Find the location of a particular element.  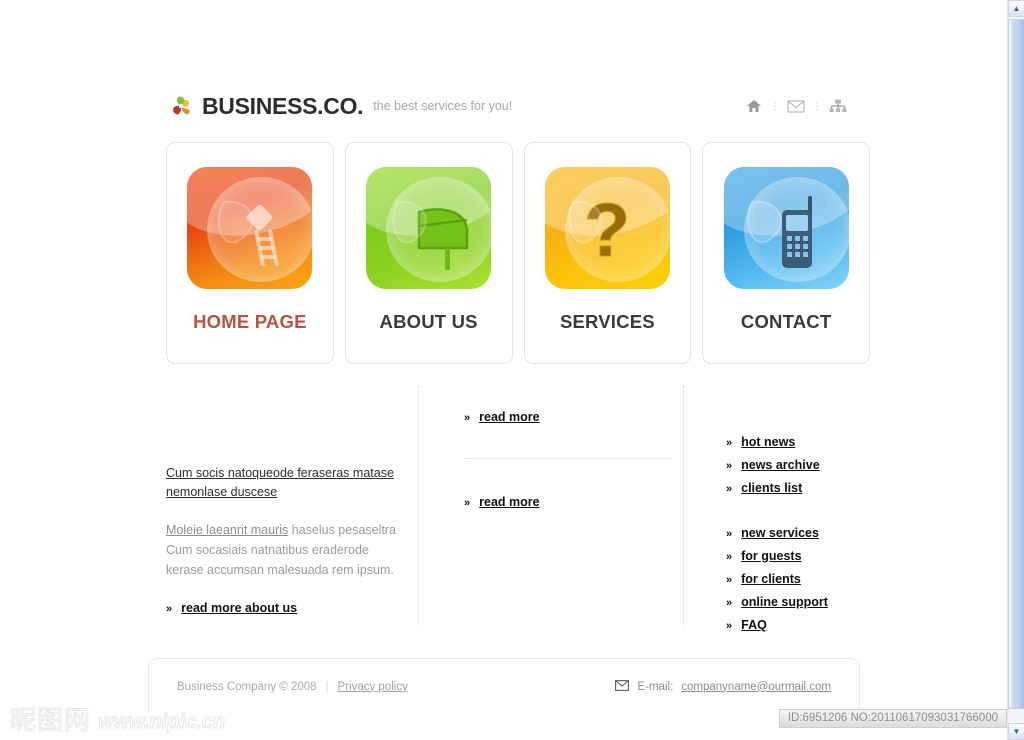

nav-card-label: HOME PAGE is located at coordinates (250, 321).